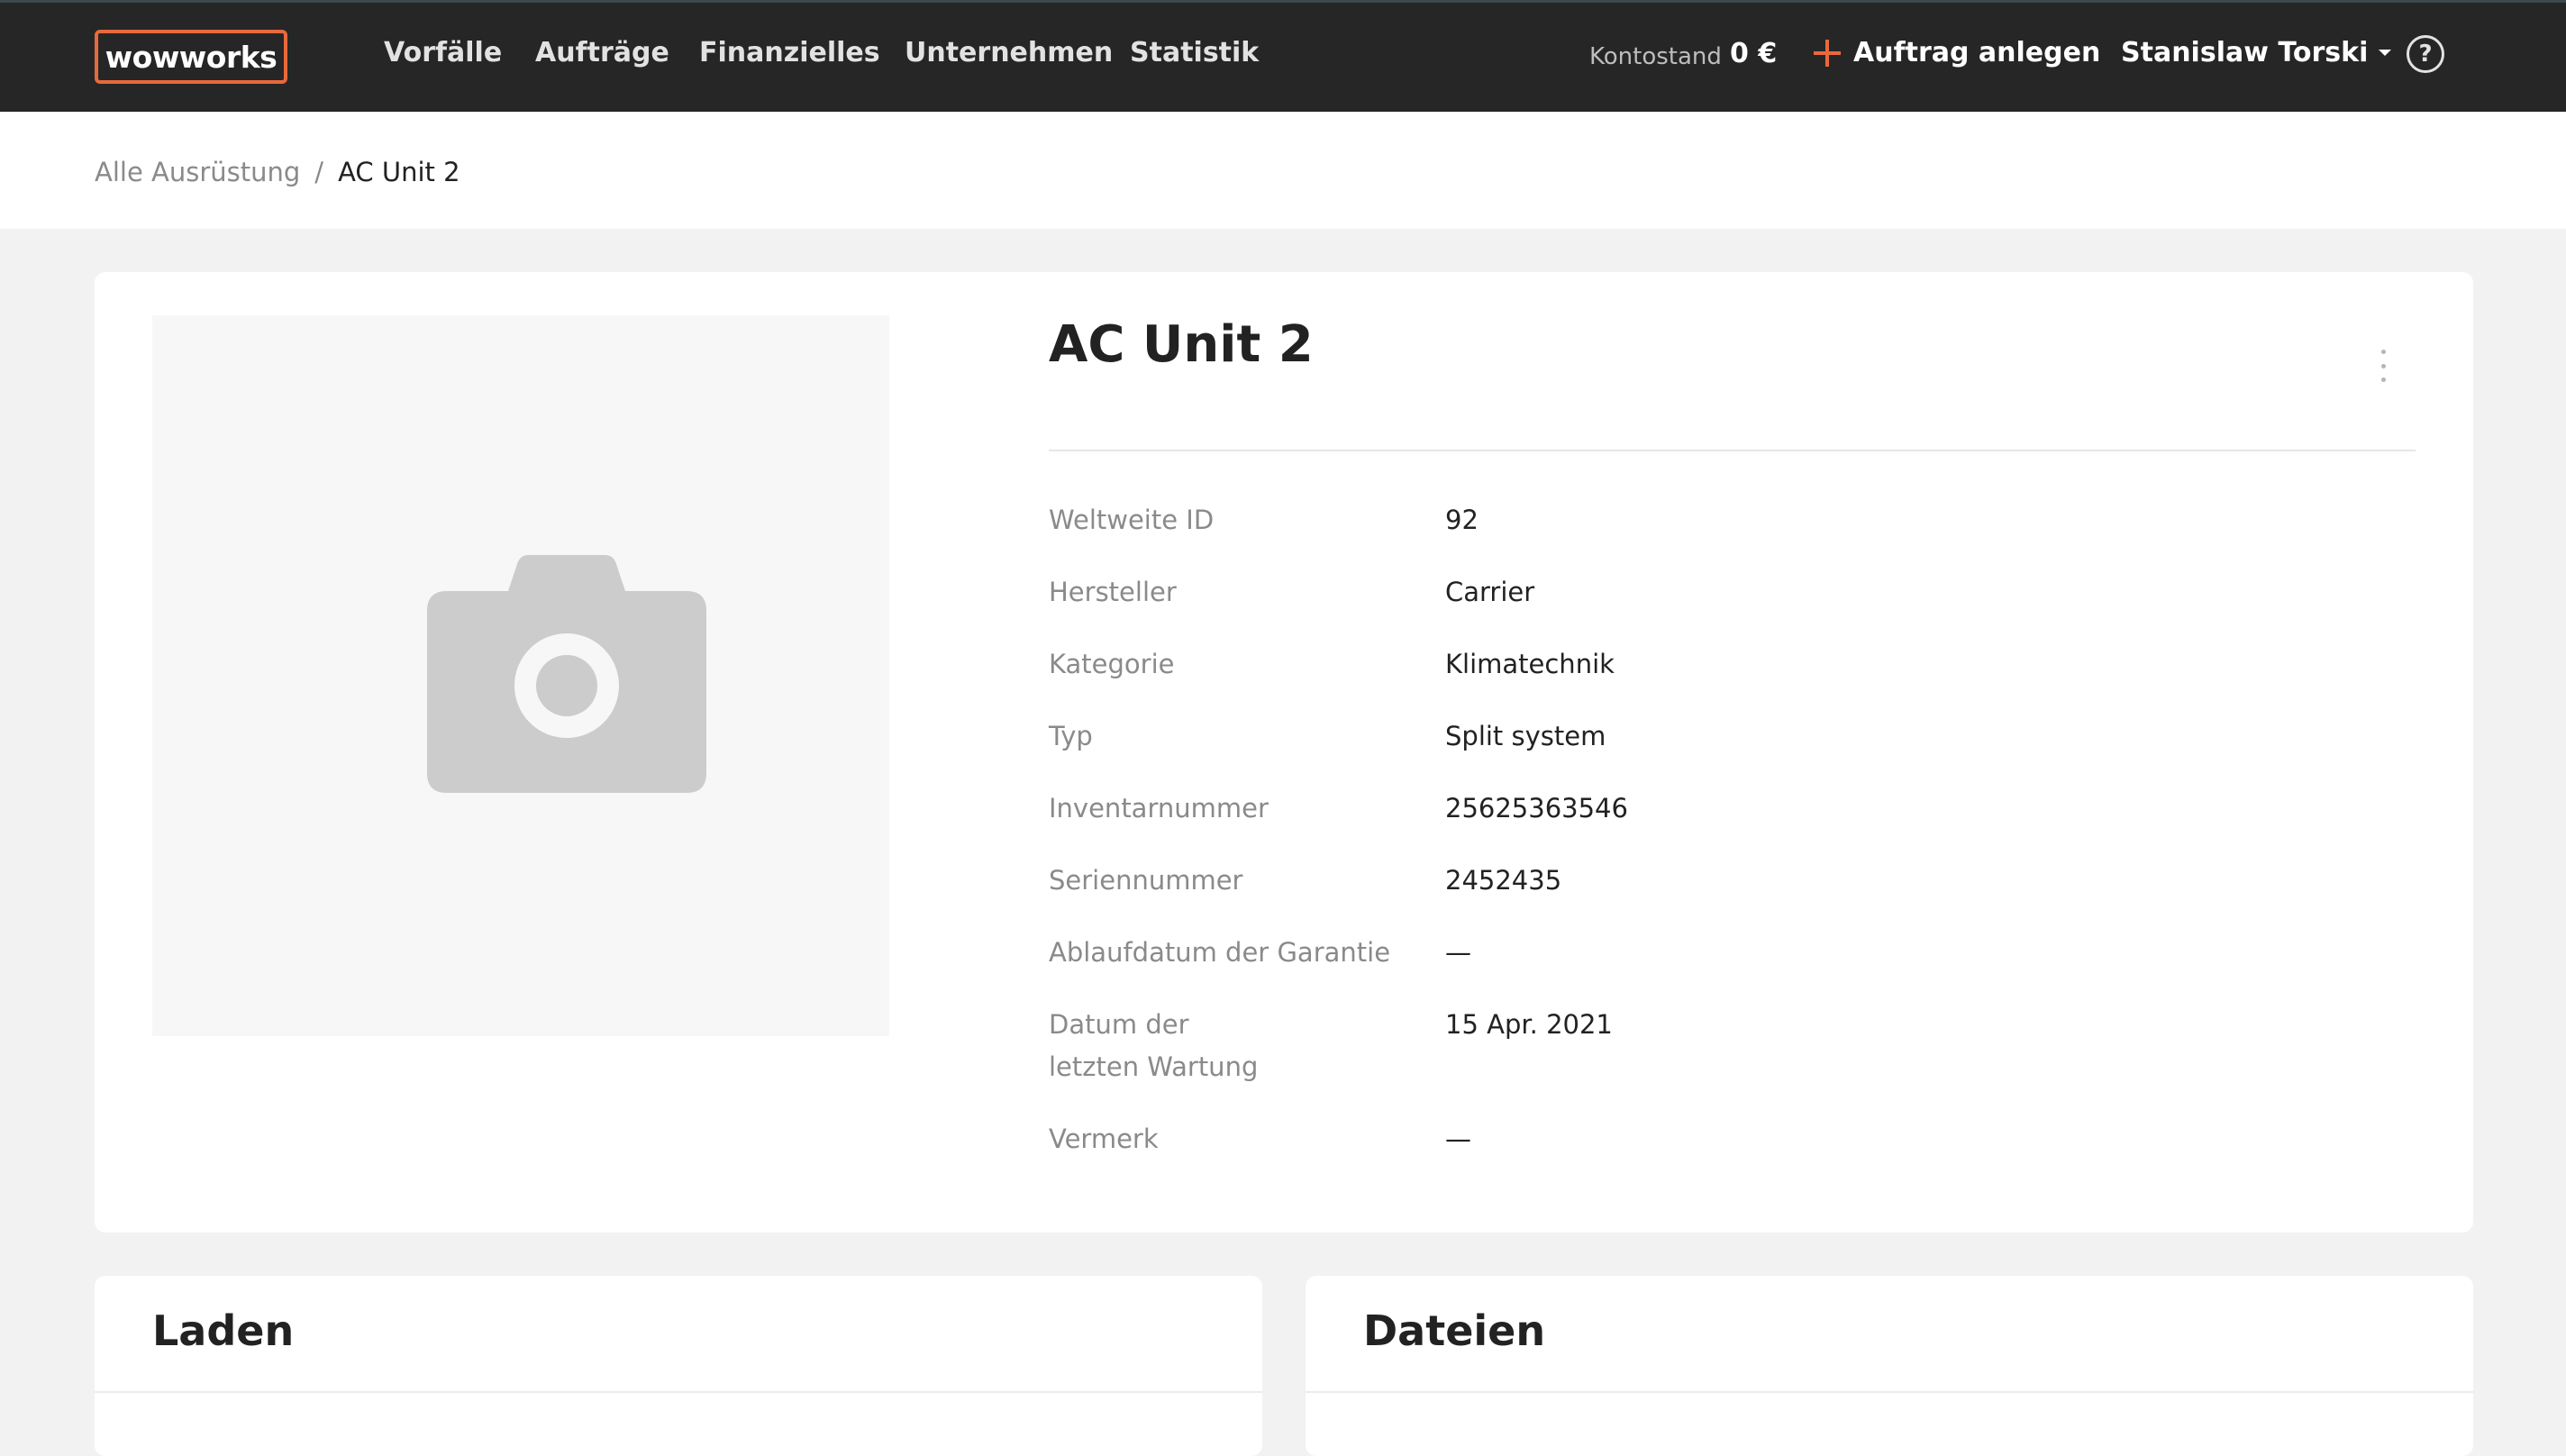  Describe the element at coordinates (2245, 53) in the screenshot. I see `user-name: Stanislaw Torski` at that location.